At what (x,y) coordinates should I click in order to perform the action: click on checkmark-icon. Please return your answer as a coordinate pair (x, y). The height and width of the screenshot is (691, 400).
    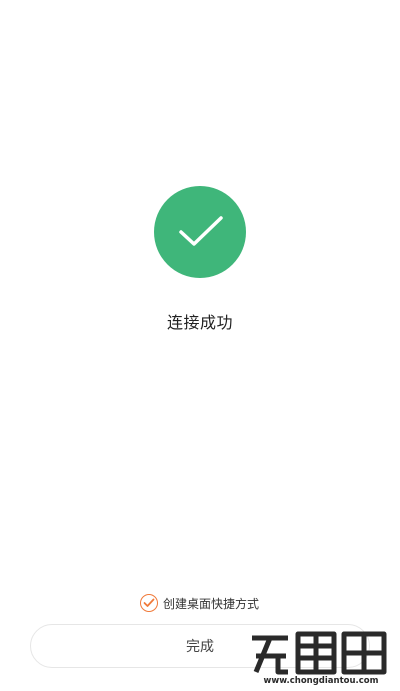
    Looking at the image, I should click on (149, 602).